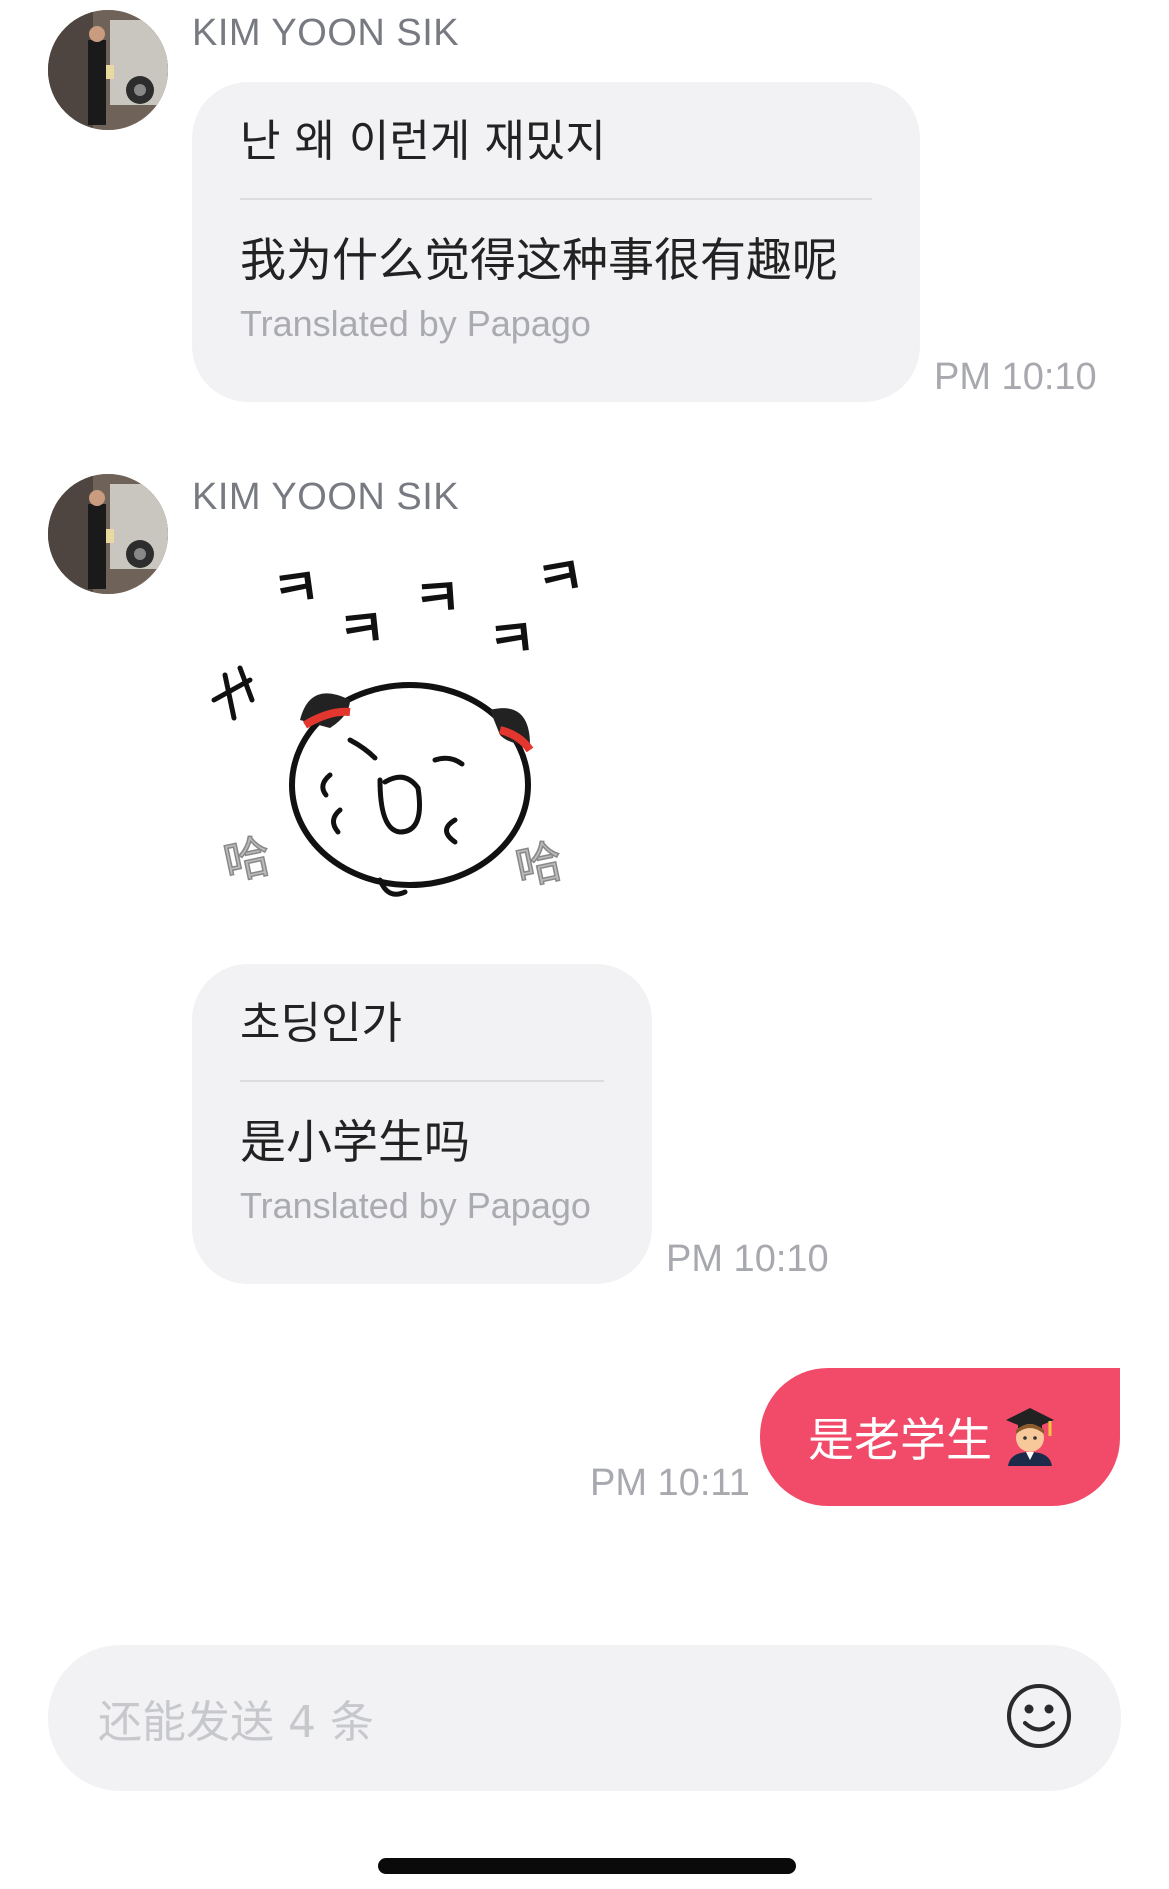  I want to click on laughing-bun-sticker: ㅋ ㅋ ㅋ ㅋ ㅋ ㅋ 哈 哈, so click(400, 737).